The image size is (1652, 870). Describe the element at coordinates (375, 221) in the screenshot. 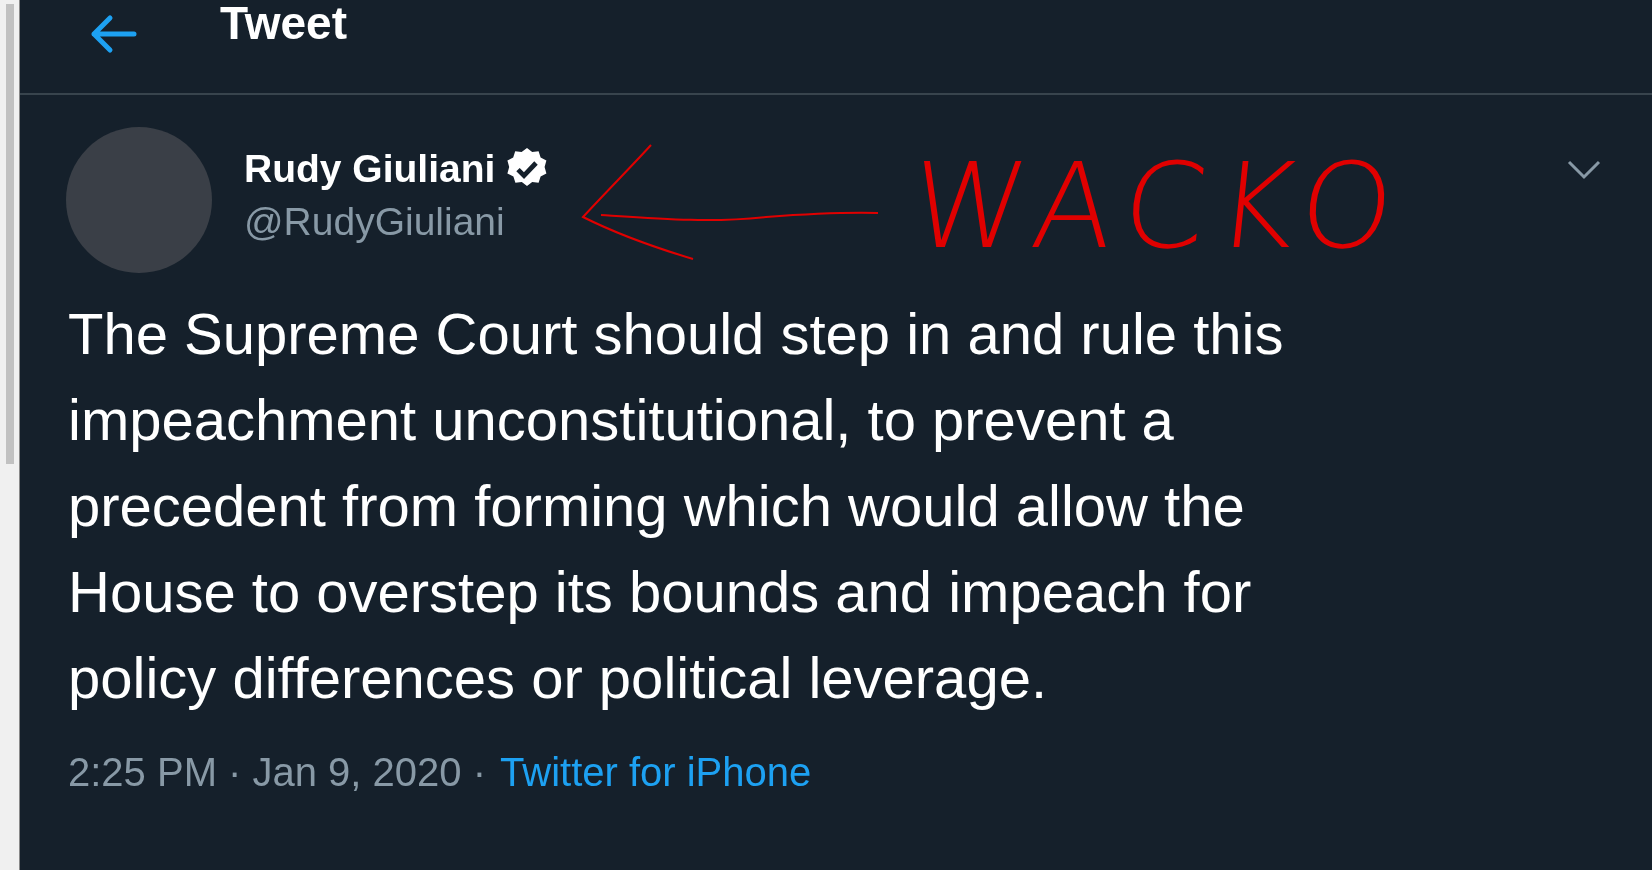

I see `author-handle: @RudyGiuliani` at that location.